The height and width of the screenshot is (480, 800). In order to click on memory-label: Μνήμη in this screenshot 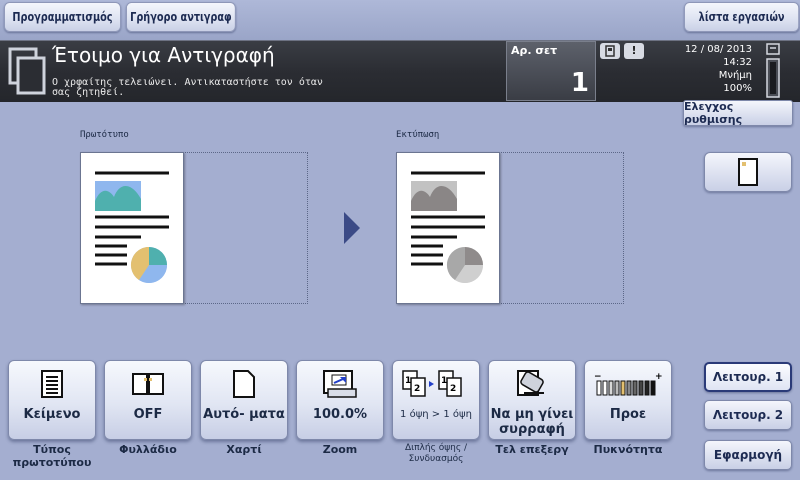, I will do `click(735, 75)`.